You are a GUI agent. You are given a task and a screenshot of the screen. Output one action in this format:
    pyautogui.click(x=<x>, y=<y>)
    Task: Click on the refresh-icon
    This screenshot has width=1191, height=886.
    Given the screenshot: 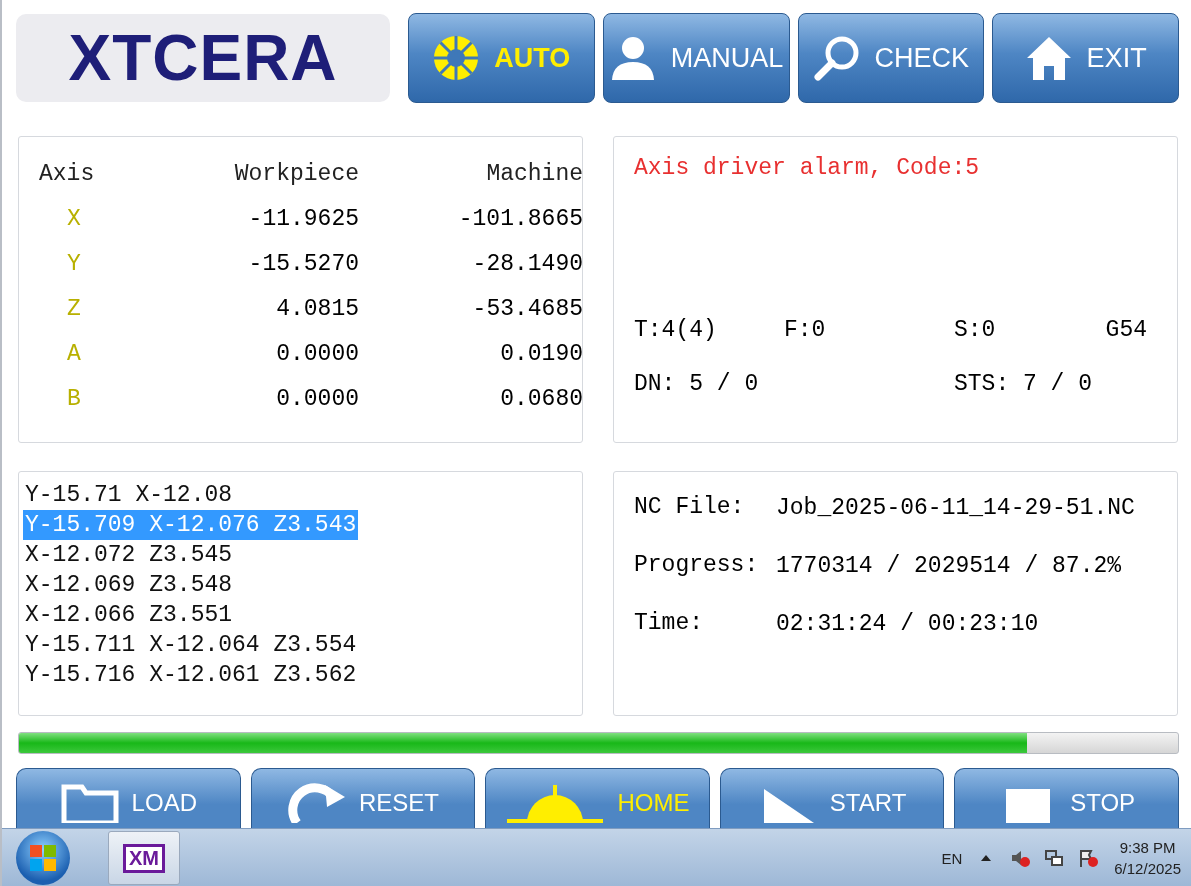 What is the action you would take?
    pyautogui.click(x=316, y=802)
    